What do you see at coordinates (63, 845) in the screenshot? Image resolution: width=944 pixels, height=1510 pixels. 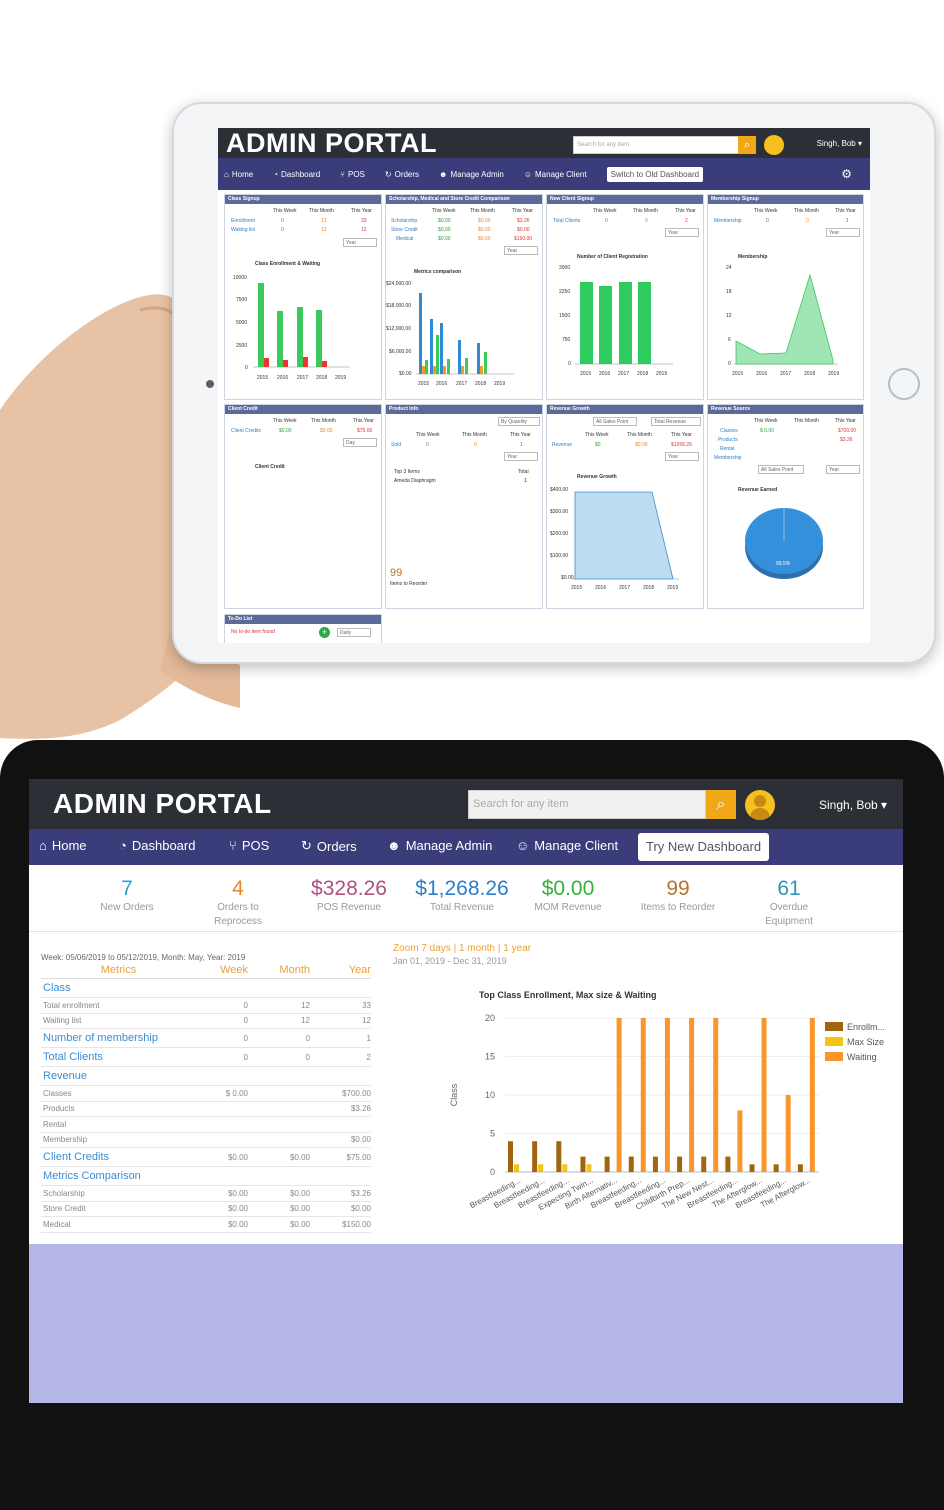 I see `nav-home: ⌂ Home` at bounding box center [63, 845].